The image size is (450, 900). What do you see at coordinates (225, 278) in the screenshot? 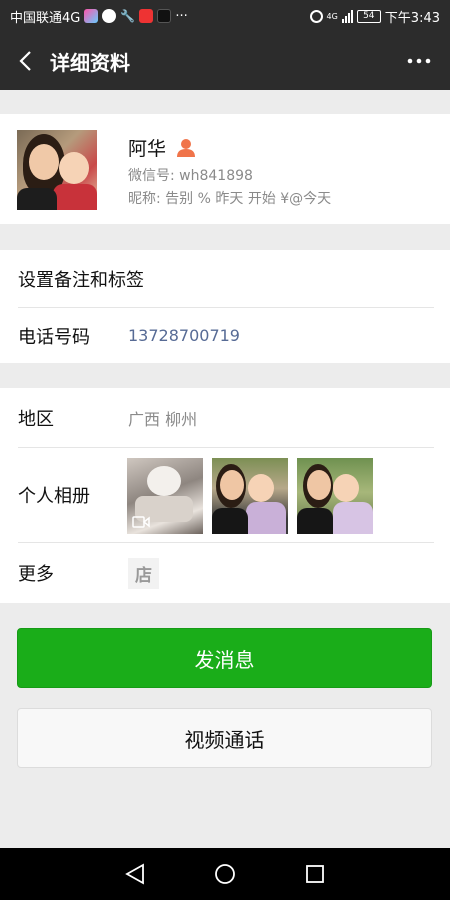
I see `remark-row: 设置备注和标签` at bounding box center [225, 278].